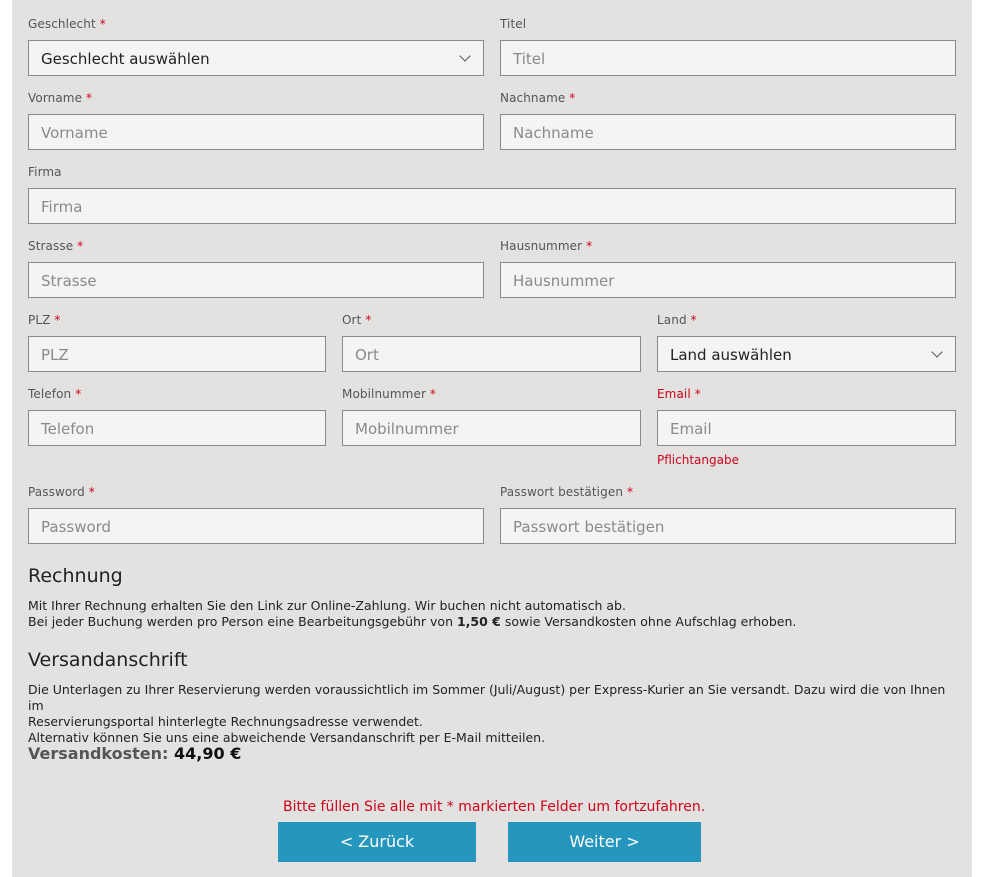 The height and width of the screenshot is (877, 991). Describe the element at coordinates (728, 132) in the screenshot. I see `lastname-input: Nachname` at that location.